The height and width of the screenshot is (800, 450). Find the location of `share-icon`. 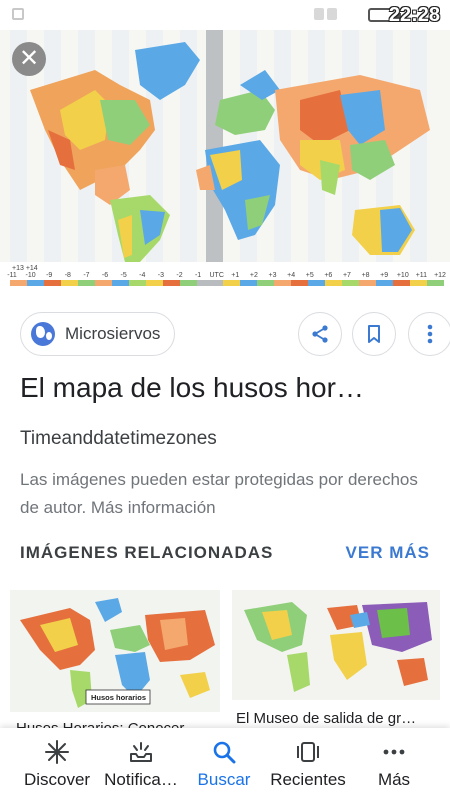

share-icon is located at coordinates (320, 334).